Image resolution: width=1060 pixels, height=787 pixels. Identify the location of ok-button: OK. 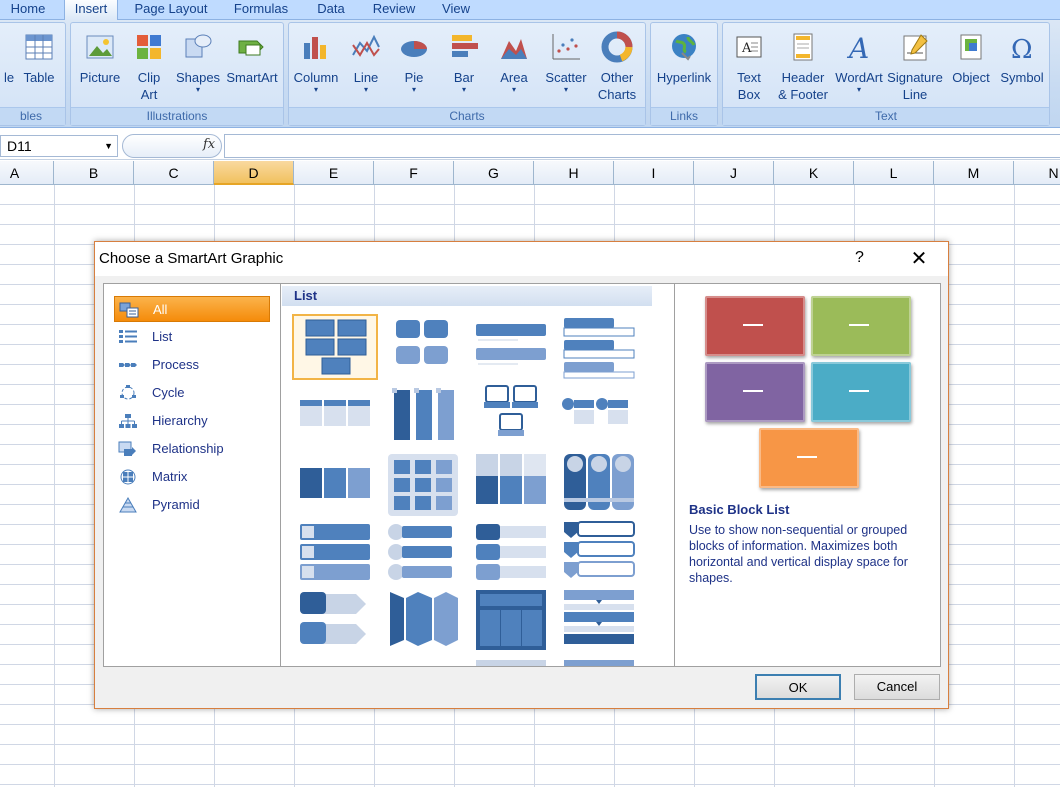
(798, 687).